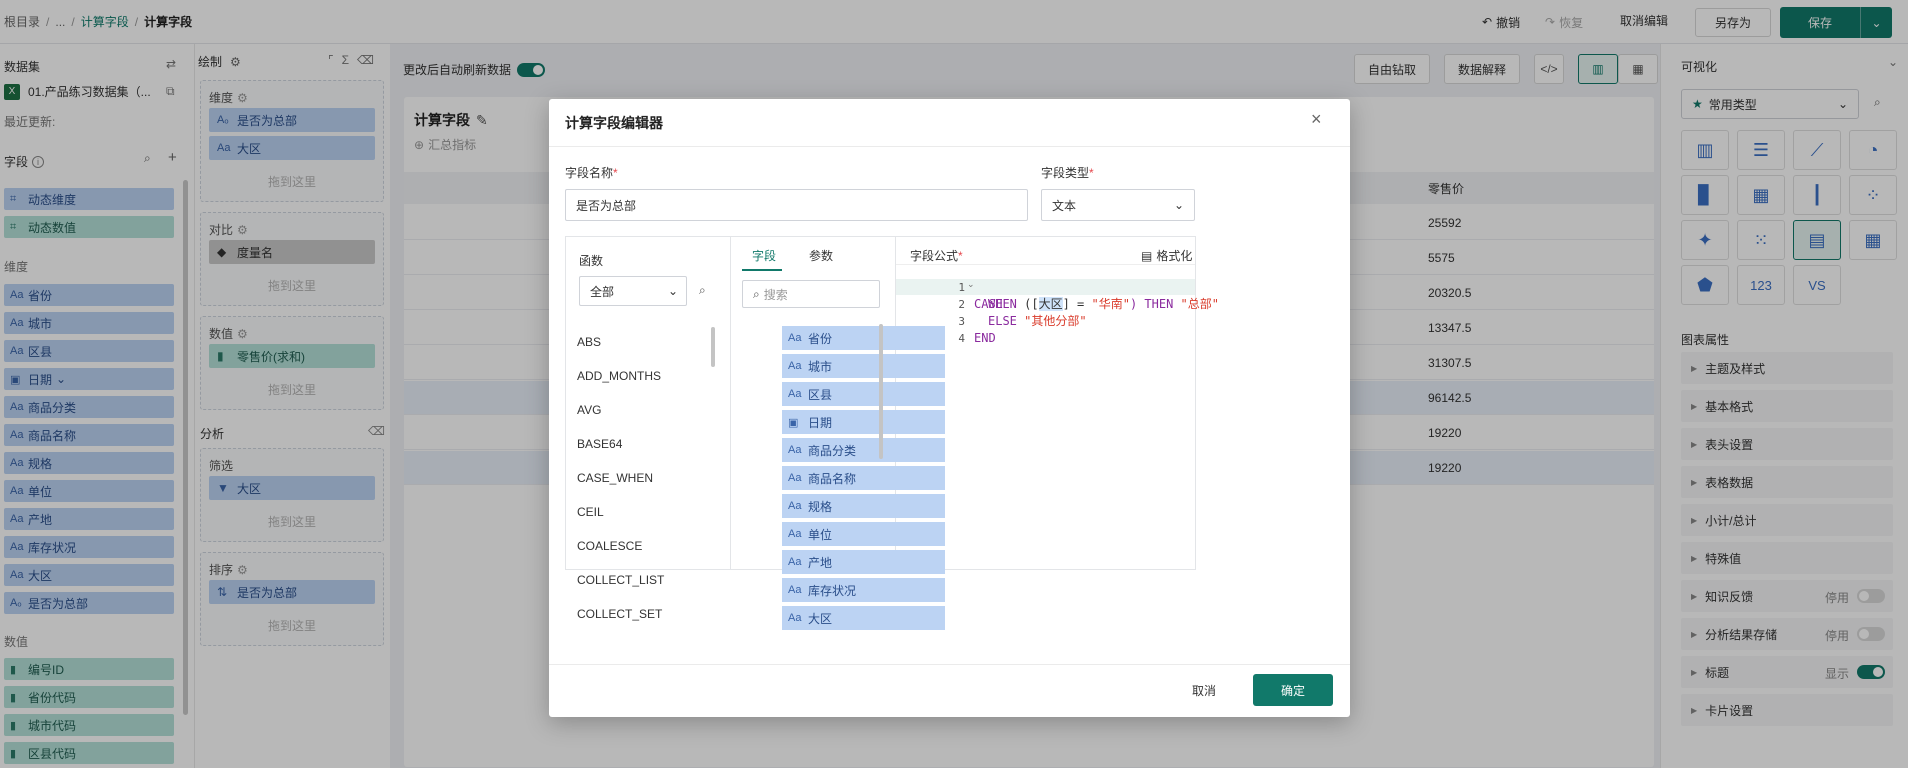 Image resolution: width=1908 pixels, height=768 pixels. Describe the element at coordinates (863, 338) in the screenshot. I see `field-list-item: Aa 省份` at that location.